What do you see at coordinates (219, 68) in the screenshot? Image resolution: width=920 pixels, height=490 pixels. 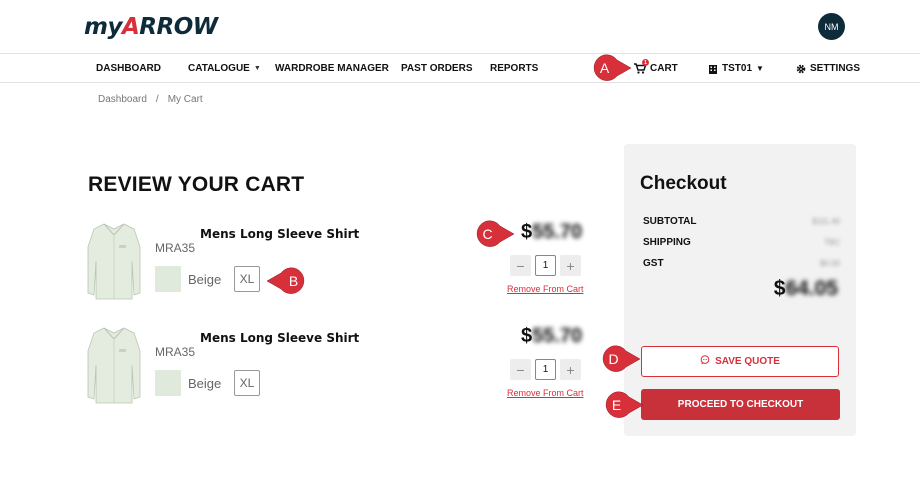 I see `nav-catalogue-label: CATALOGUE` at bounding box center [219, 68].